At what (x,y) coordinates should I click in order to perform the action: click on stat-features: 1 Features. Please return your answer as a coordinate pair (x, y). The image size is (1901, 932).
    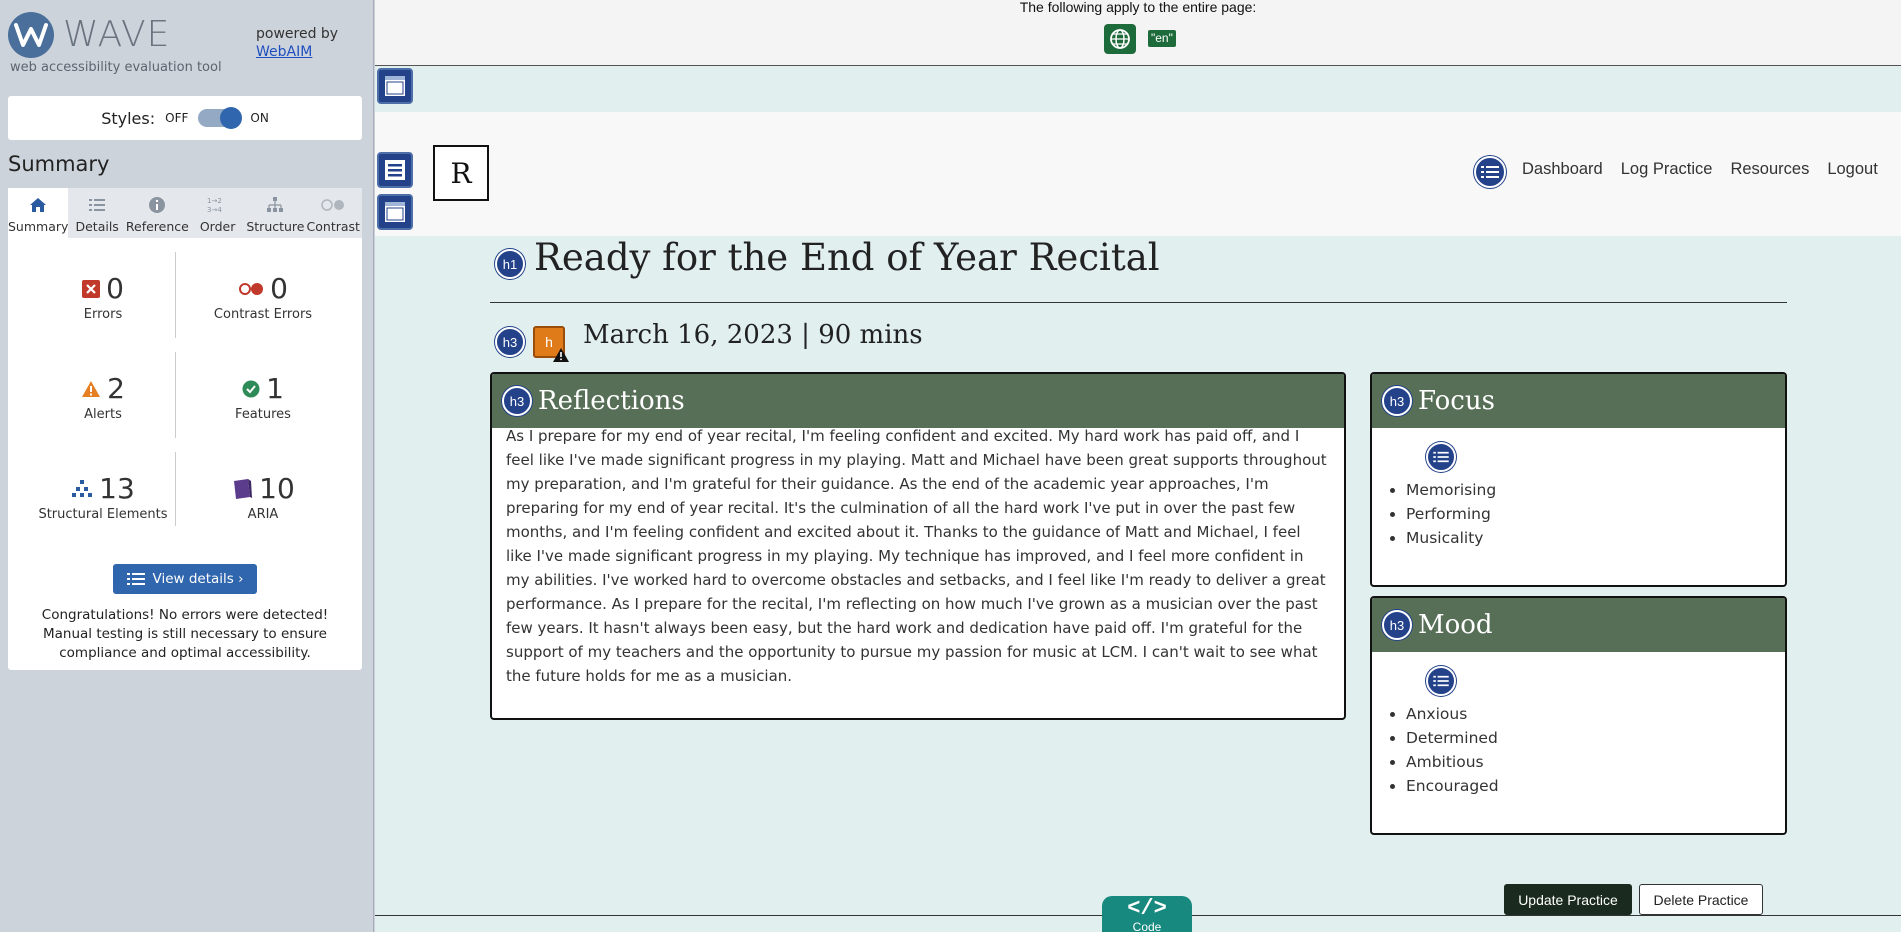
    Looking at the image, I should click on (263, 397).